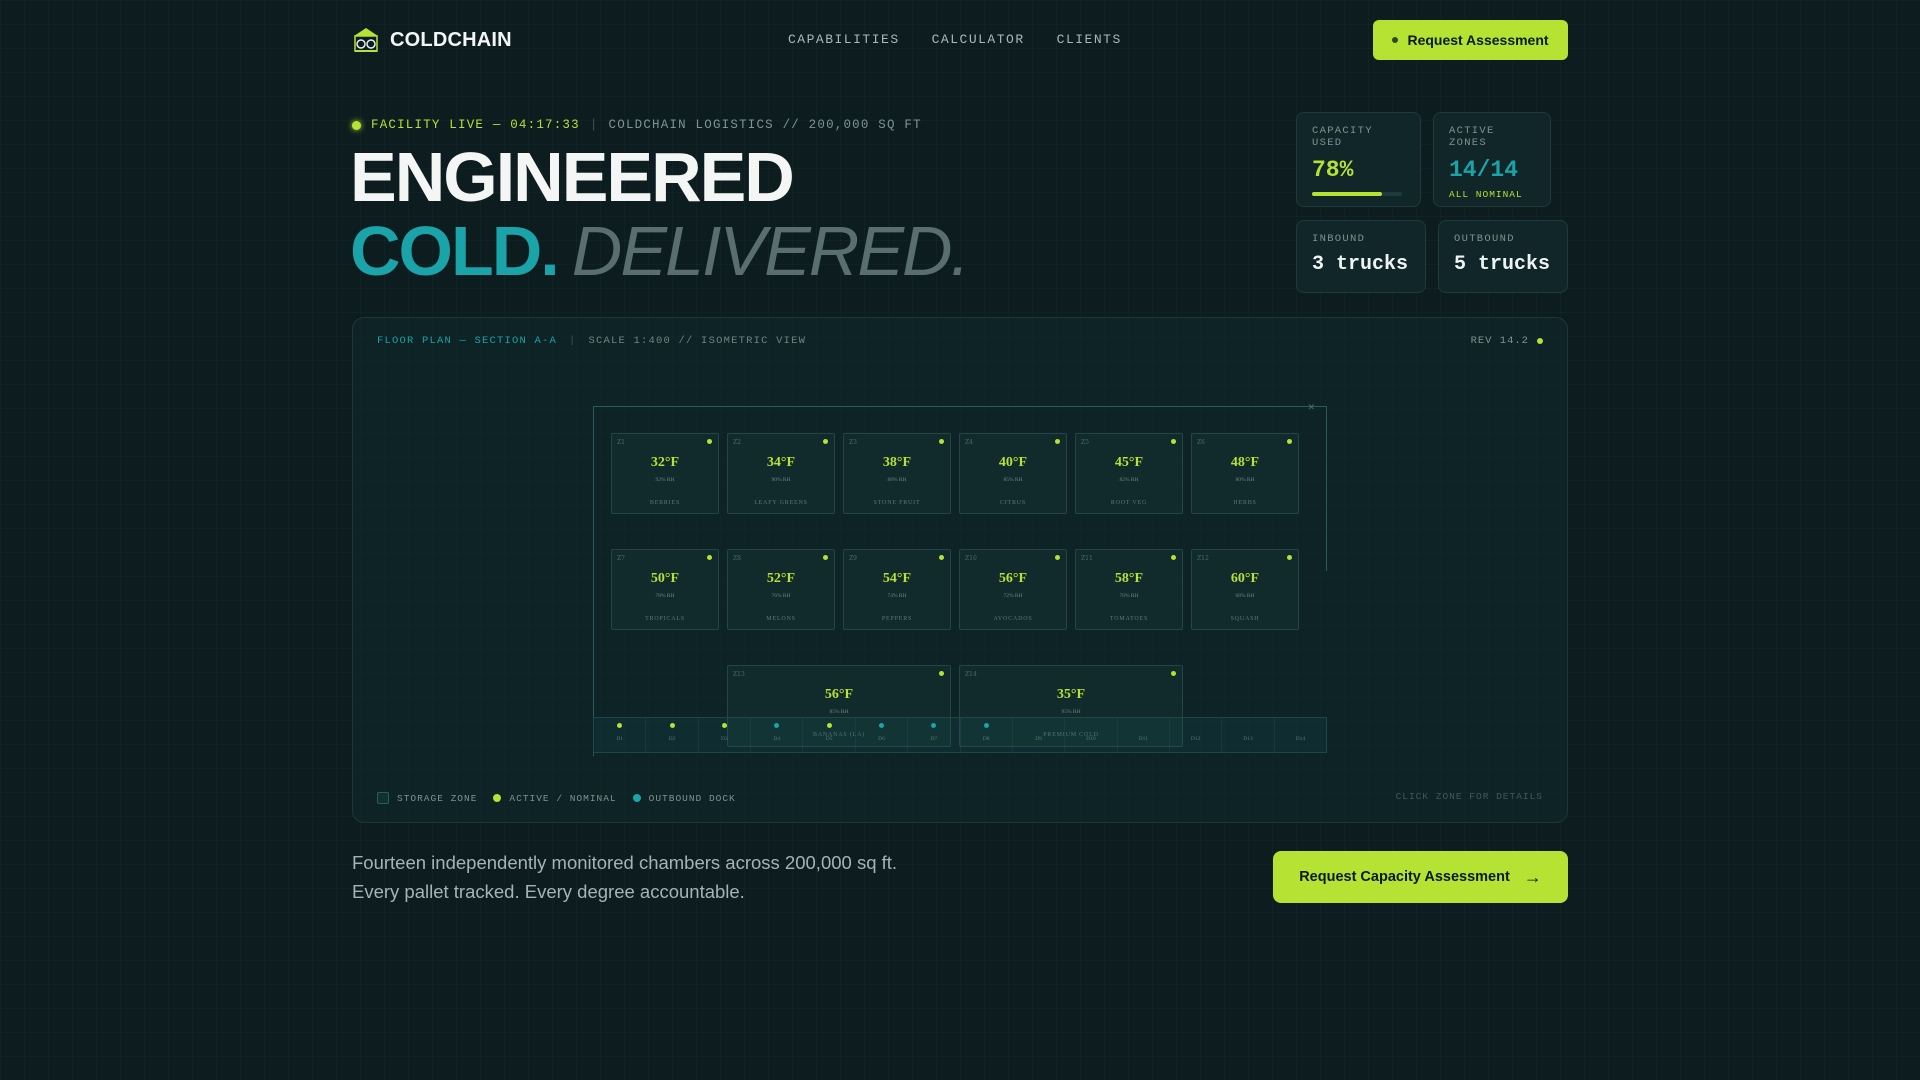 This screenshot has width=1920, height=1080. Describe the element at coordinates (737, 558) in the screenshot. I see `zone-id: Z8` at that location.